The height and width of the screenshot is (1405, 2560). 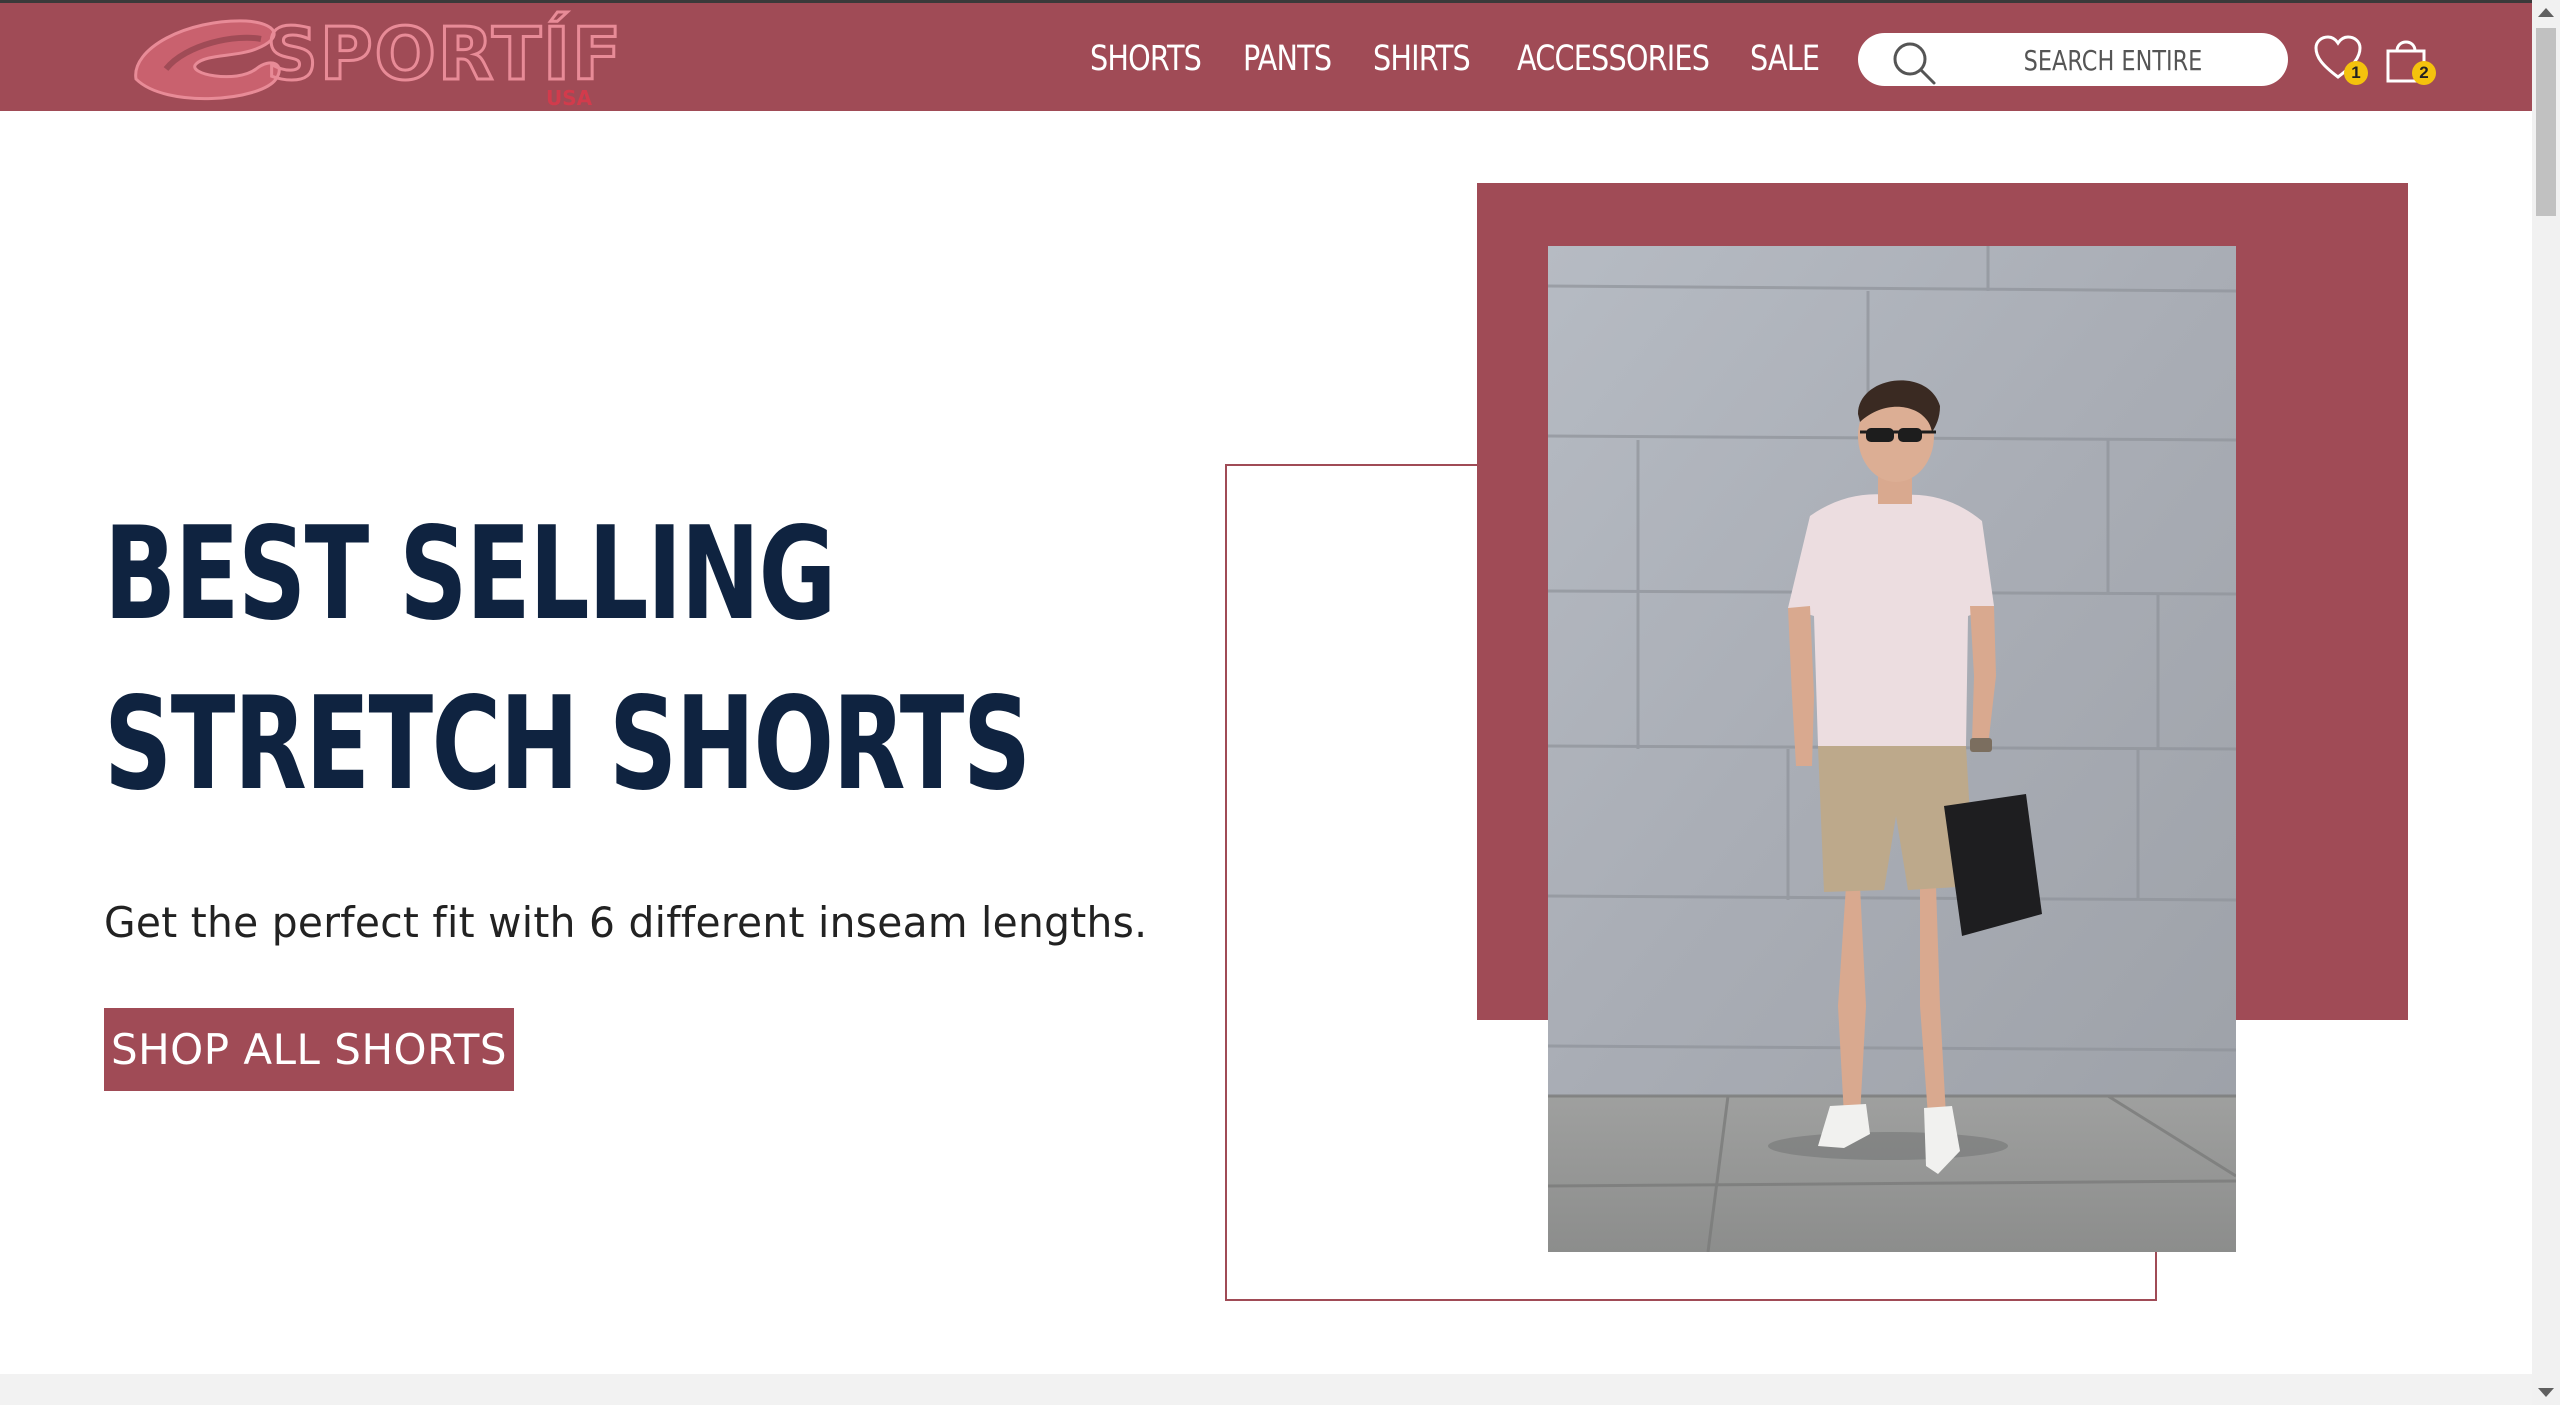 I want to click on wishlist-button: 1, so click(x=2340, y=59).